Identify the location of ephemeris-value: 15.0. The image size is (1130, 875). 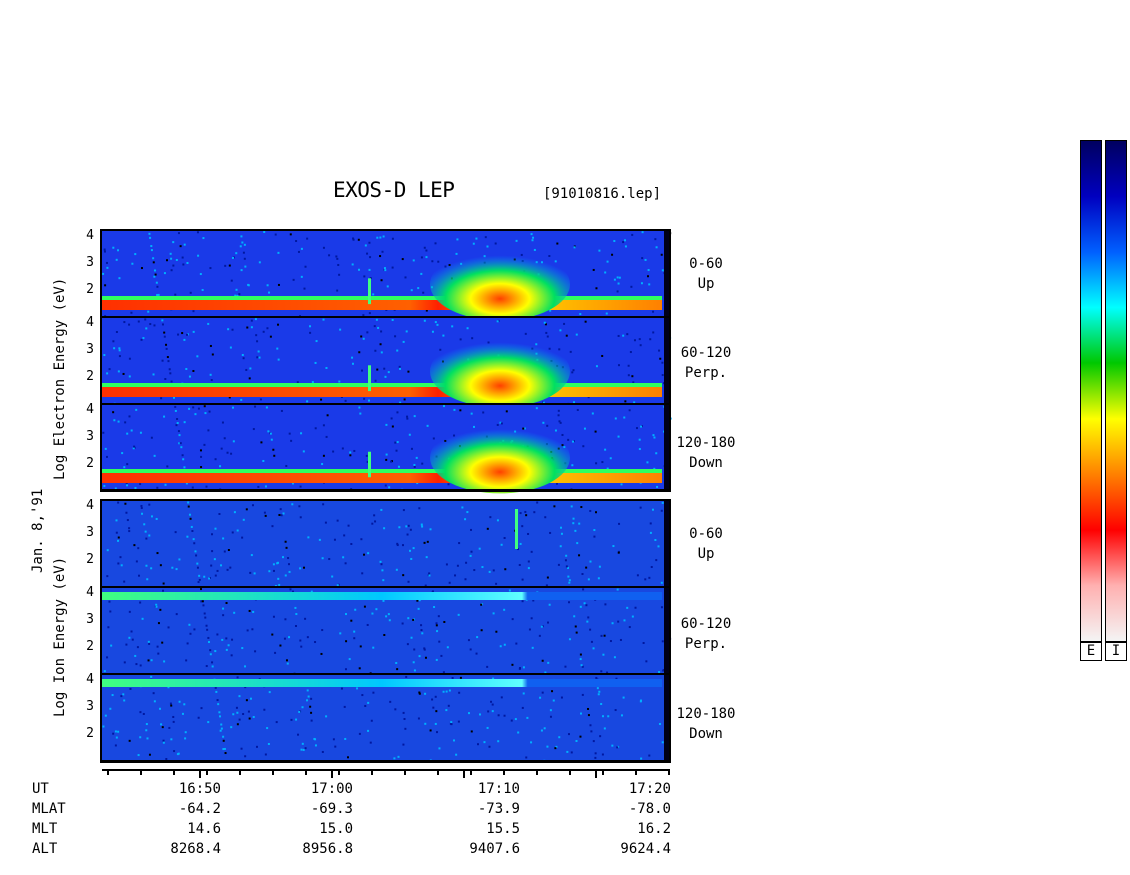
(336, 829).